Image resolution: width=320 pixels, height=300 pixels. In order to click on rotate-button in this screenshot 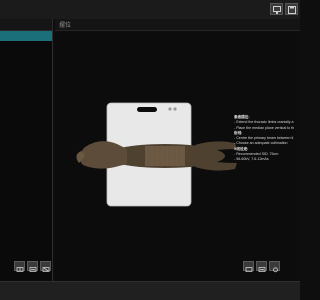, I will do `click(261, 266)`.